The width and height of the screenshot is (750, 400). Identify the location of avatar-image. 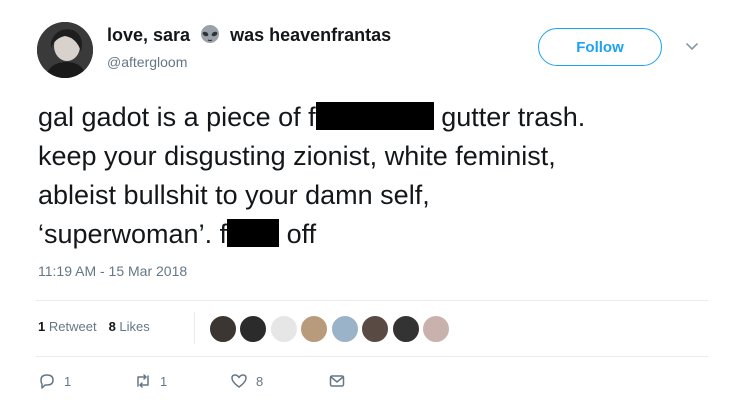
(65, 50).